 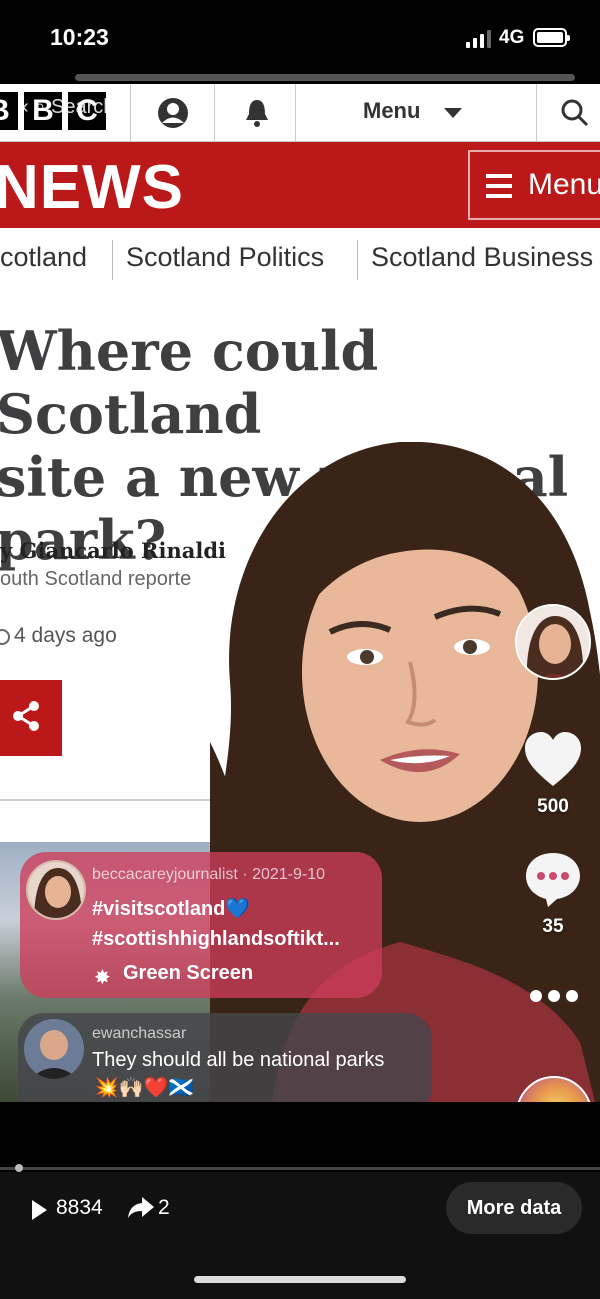 What do you see at coordinates (120, 800) in the screenshot?
I see `page-divider` at bounding box center [120, 800].